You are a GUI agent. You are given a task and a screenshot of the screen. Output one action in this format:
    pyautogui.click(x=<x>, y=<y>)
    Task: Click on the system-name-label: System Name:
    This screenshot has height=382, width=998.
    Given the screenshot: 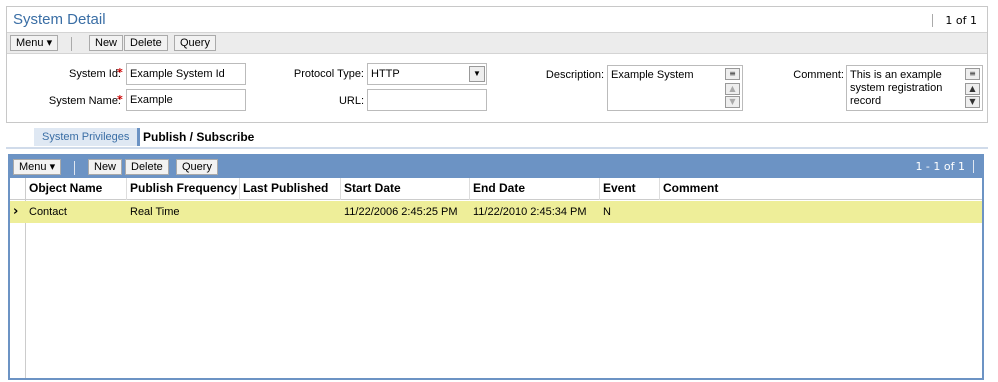 What is the action you would take?
    pyautogui.click(x=84, y=101)
    